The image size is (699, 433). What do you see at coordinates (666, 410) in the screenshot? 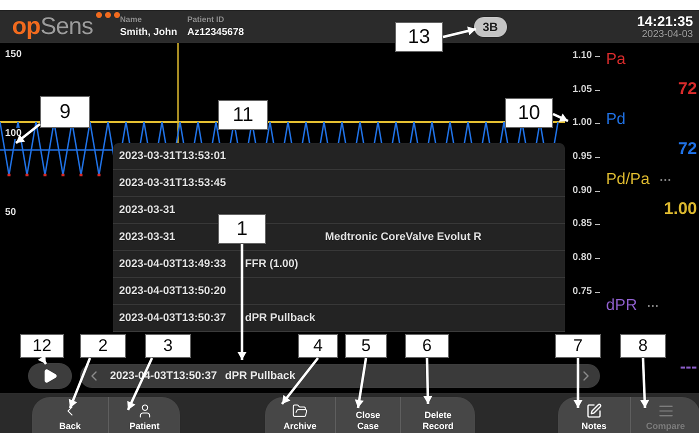
I see `lines-icon` at bounding box center [666, 410].